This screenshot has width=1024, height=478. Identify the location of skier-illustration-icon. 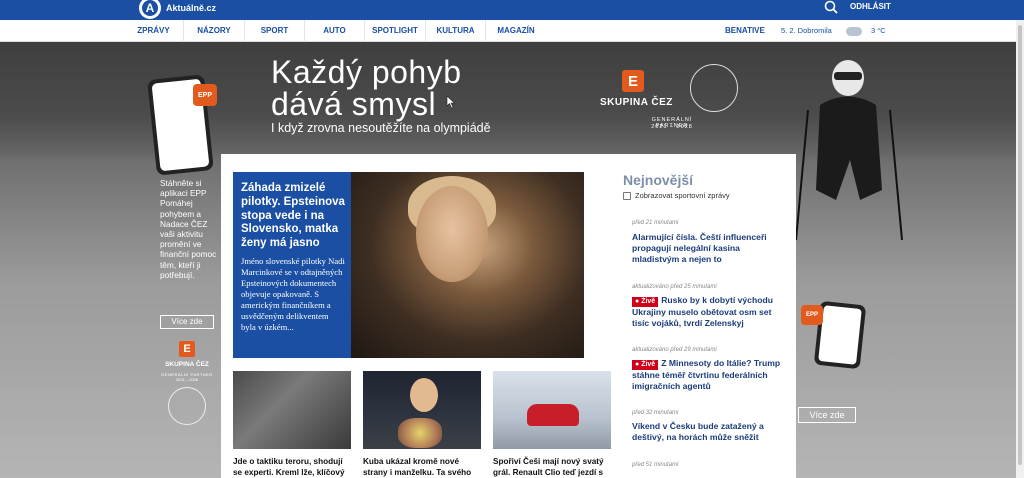
(849, 150).